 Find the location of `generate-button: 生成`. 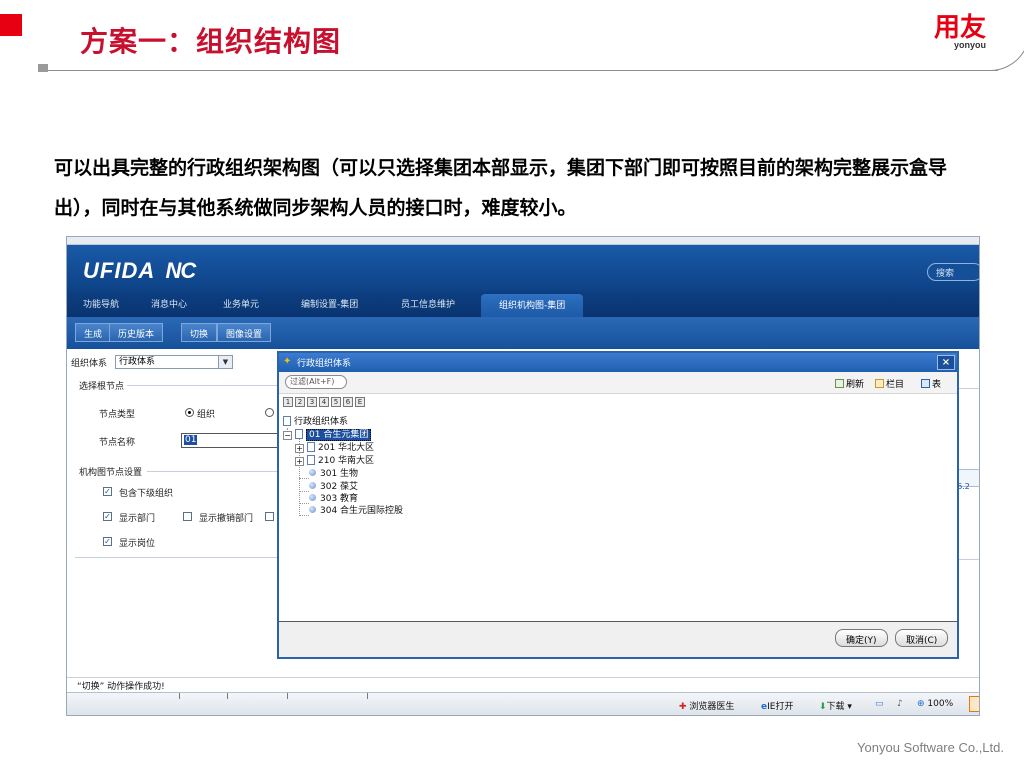

generate-button: 生成 is located at coordinates (93, 332).